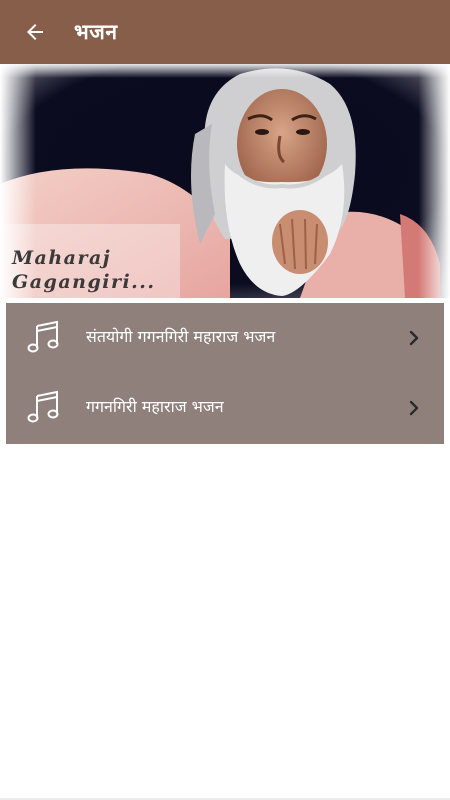 This screenshot has width=450, height=800. What do you see at coordinates (225, 32) in the screenshot?
I see `toolbar: भजन` at bounding box center [225, 32].